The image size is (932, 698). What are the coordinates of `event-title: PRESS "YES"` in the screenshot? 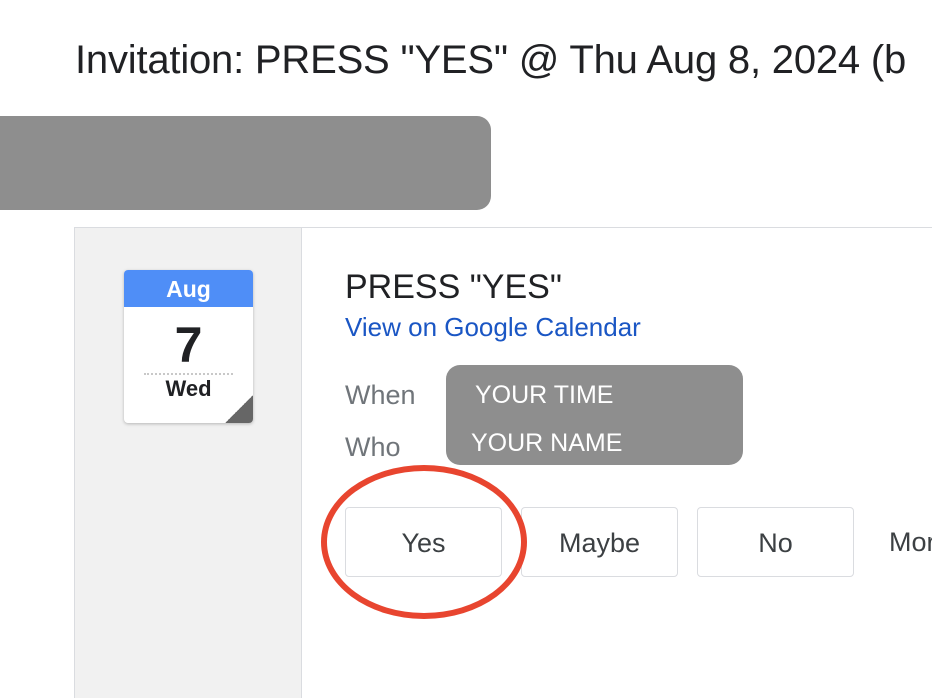 It's located at (453, 287).